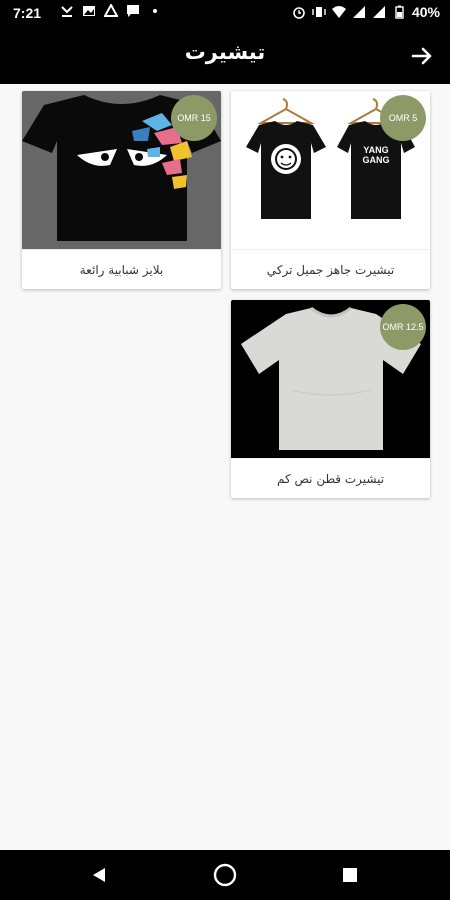  What do you see at coordinates (358, 12) in the screenshot?
I see `signal-icon` at bounding box center [358, 12].